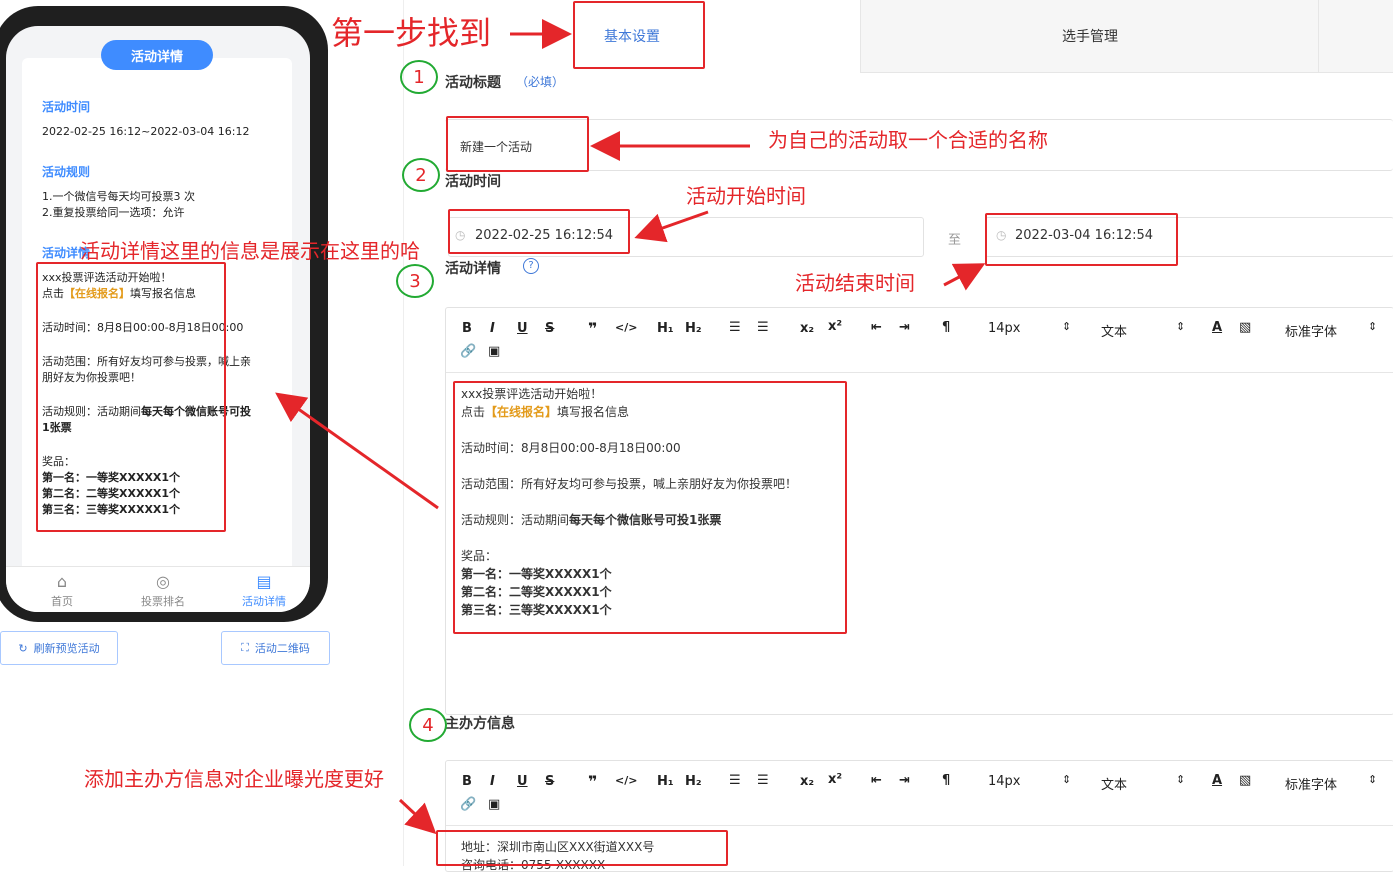  What do you see at coordinates (357, 451) in the screenshot?
I see `arrow-detail-hint` at bounding box center [357, 451].